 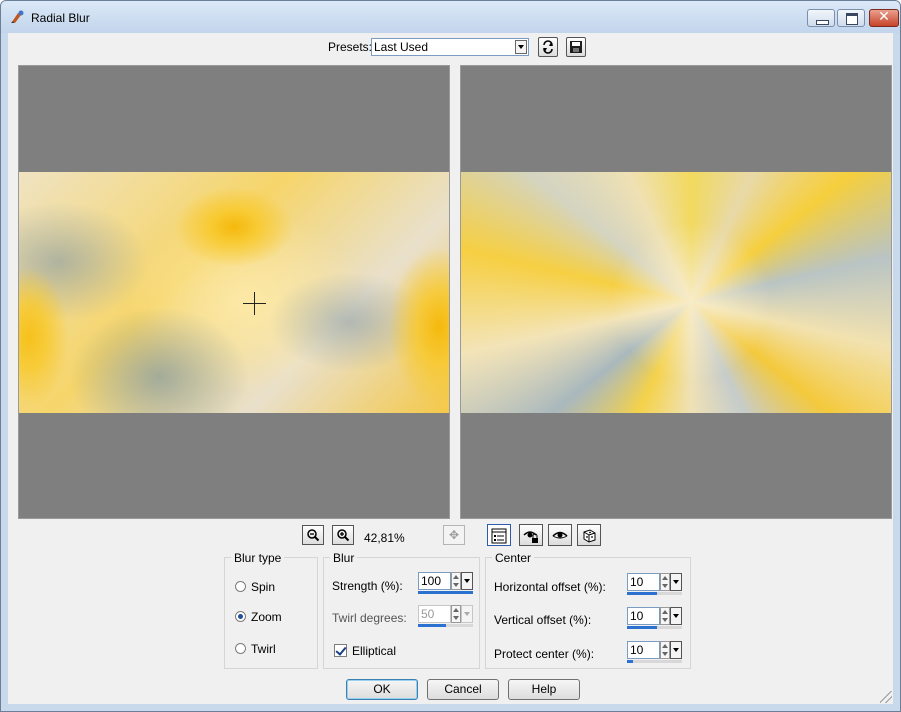 I want to click on ok-button: OK, so click(x=382, y=689).